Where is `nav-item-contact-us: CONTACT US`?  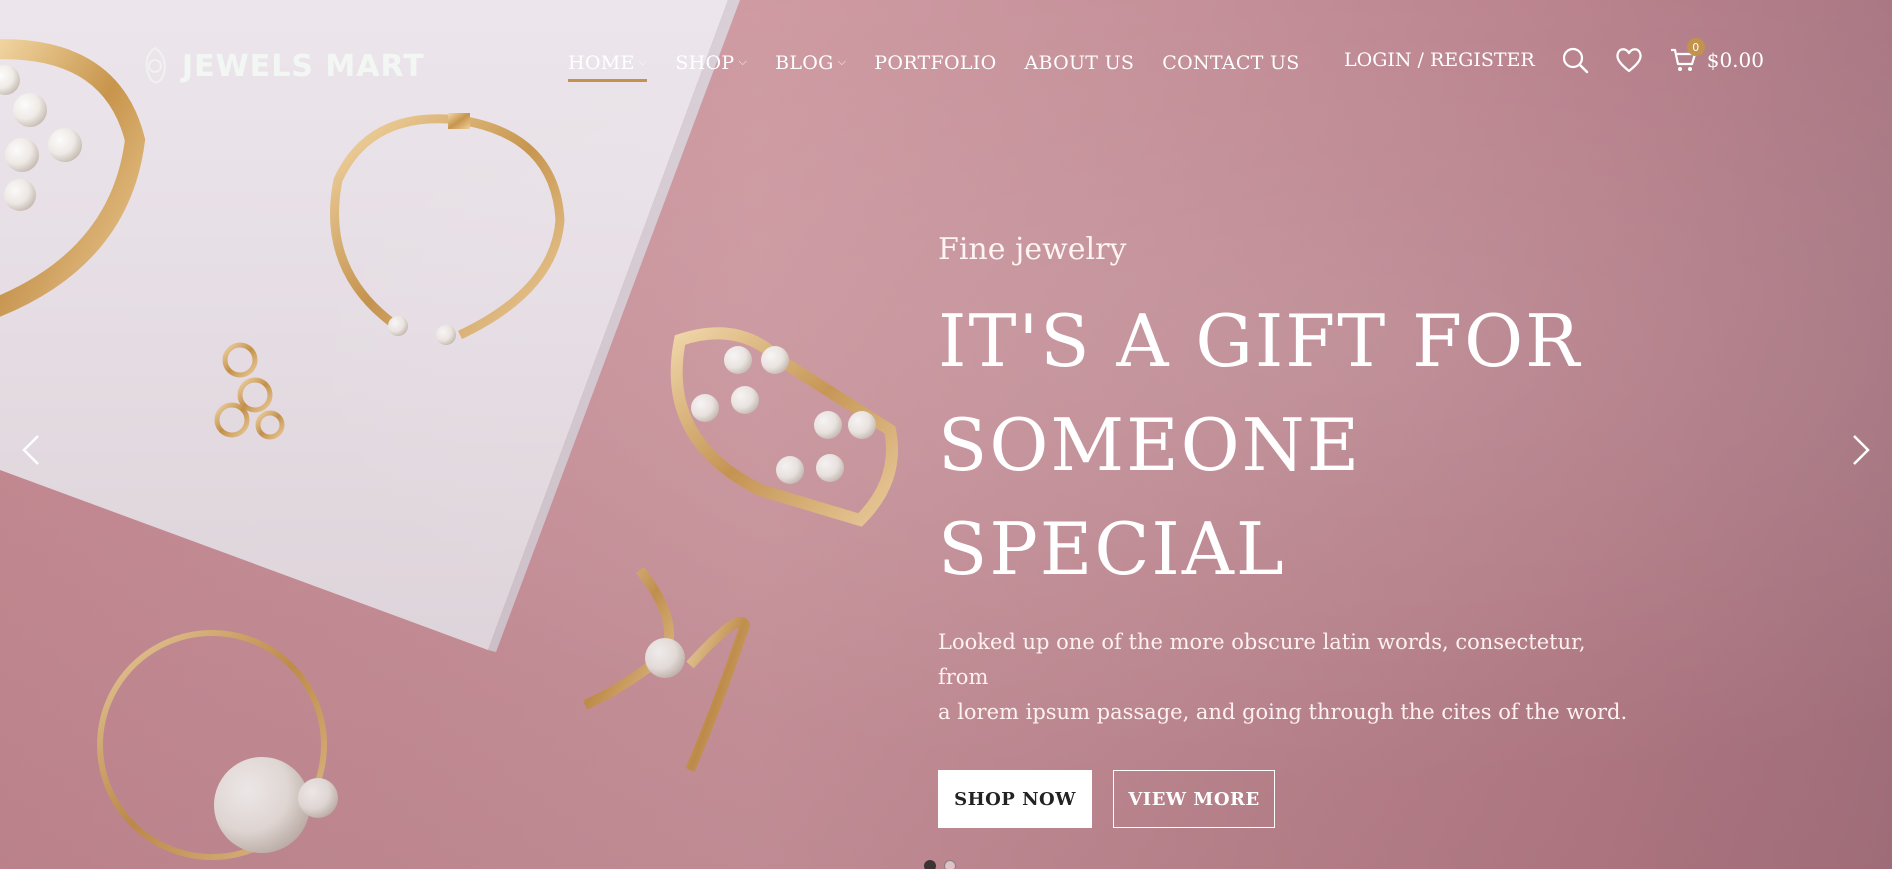
nav-item-contact-us: CONTACT US is located at coordinates (1230, 67).